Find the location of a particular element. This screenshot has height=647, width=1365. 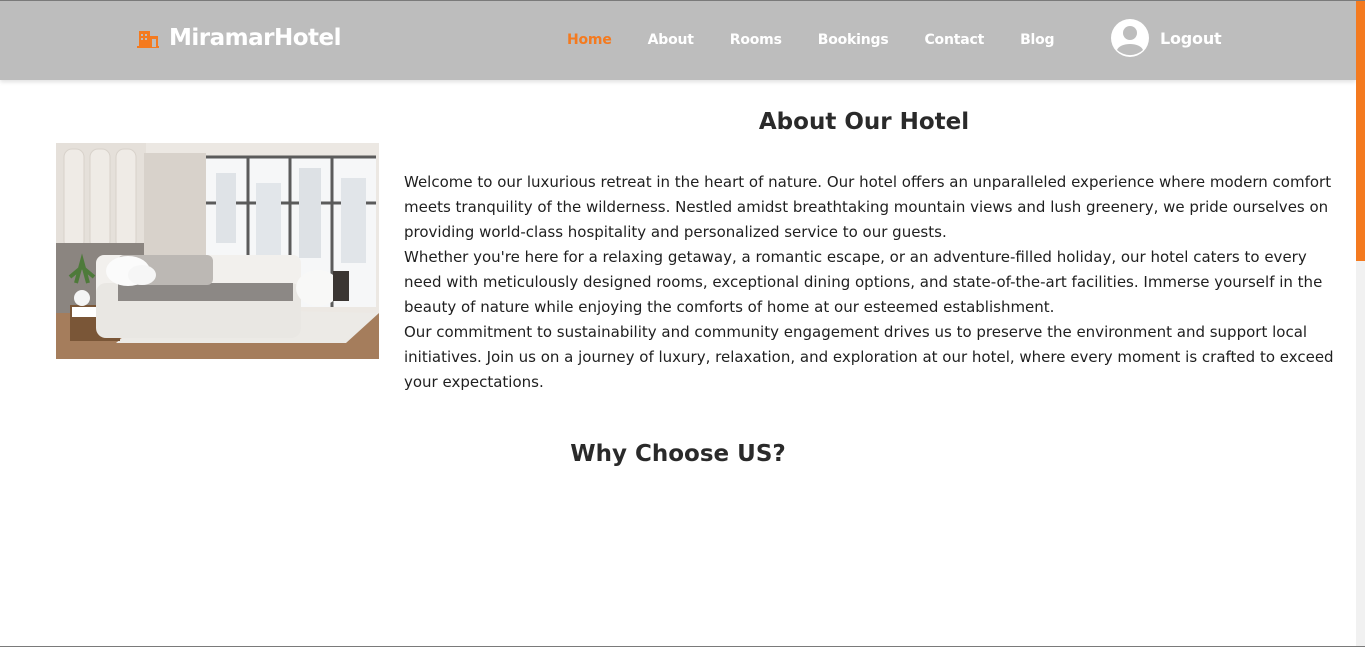

nav-item-home: Home is located at coordinates (589, 40).